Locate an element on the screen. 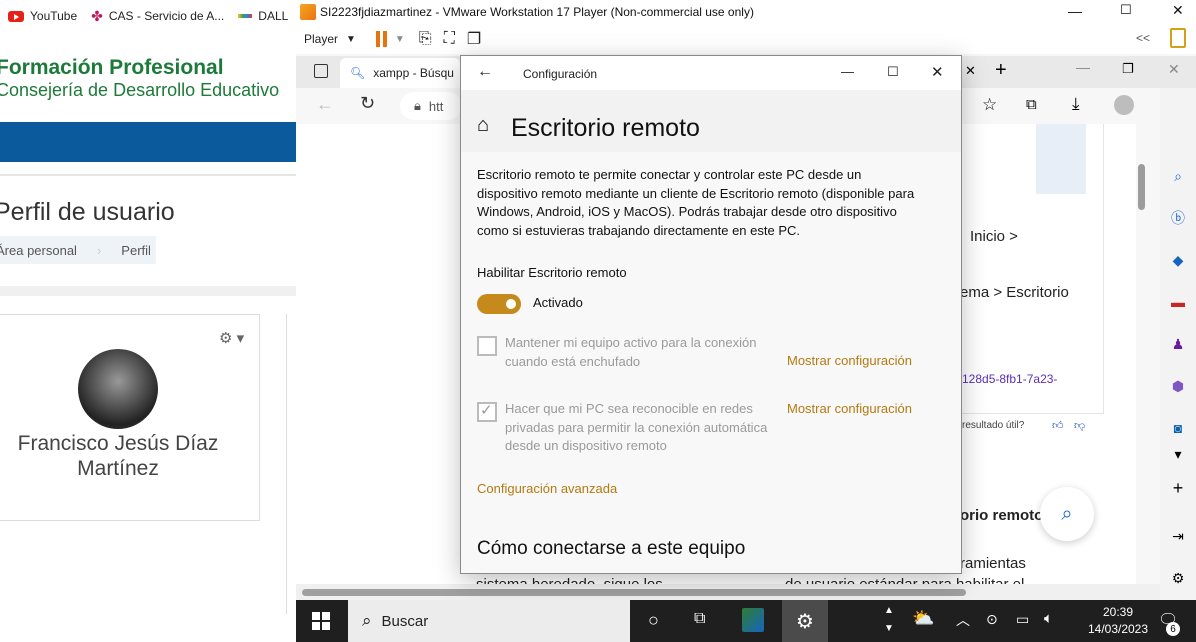 The image size is (1196, 642). discoverable-checkbox: ✓ is located at coordinates (487, 412).